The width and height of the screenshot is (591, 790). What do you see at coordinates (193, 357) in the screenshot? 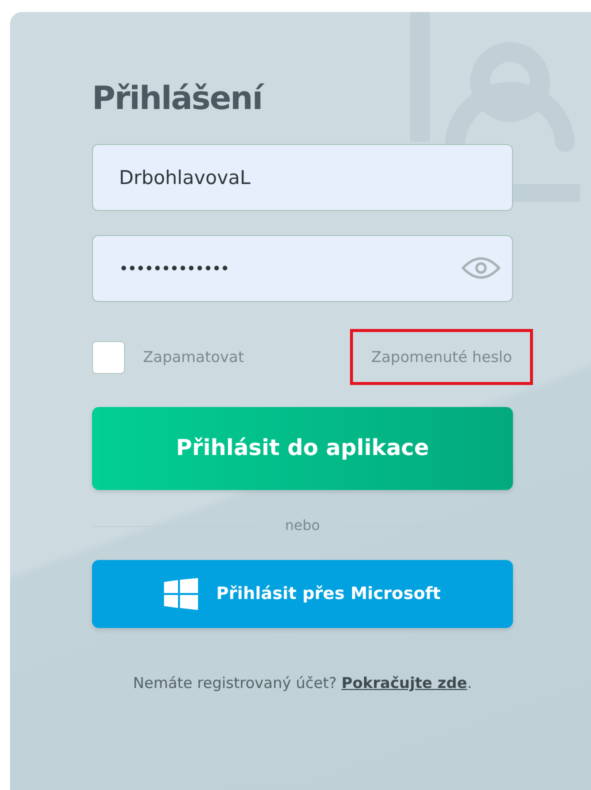
I see `remember-label: Zapamatovat` at bounding box center [193, 357].